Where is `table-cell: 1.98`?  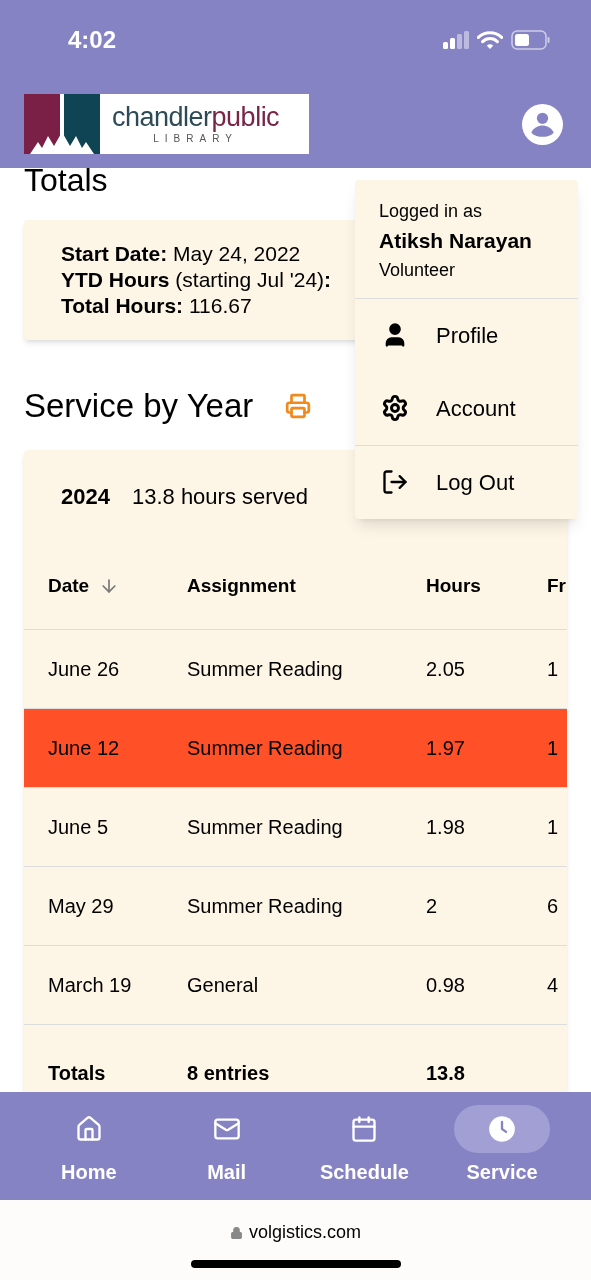
table-cell: 1.98 is located at coordinates (445, 827).